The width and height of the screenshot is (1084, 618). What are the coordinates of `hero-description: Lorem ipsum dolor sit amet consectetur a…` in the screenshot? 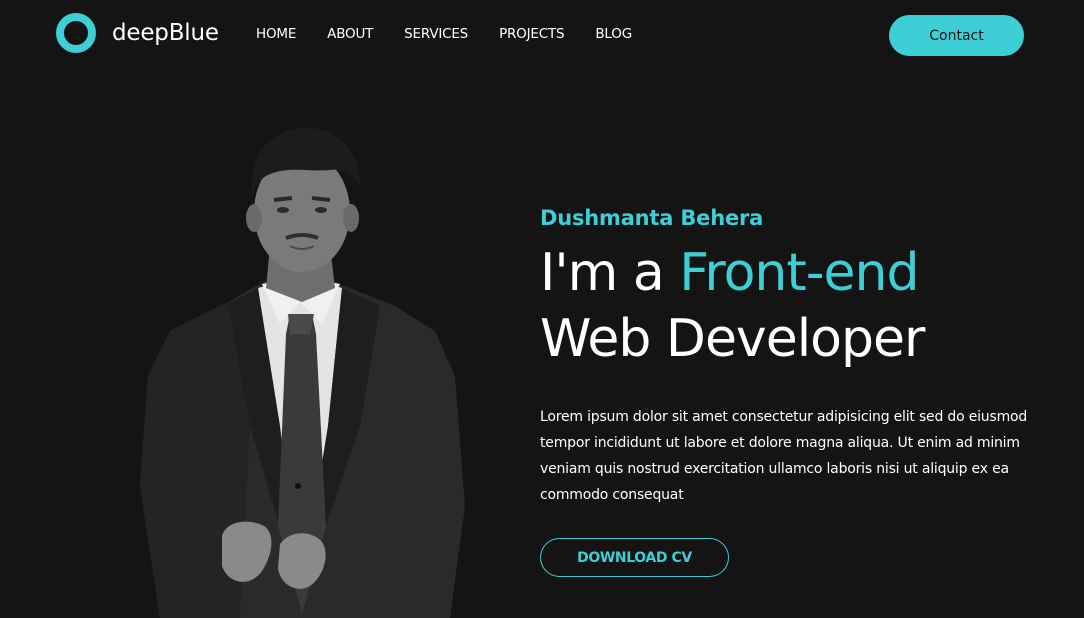 It's located at (784, 456).